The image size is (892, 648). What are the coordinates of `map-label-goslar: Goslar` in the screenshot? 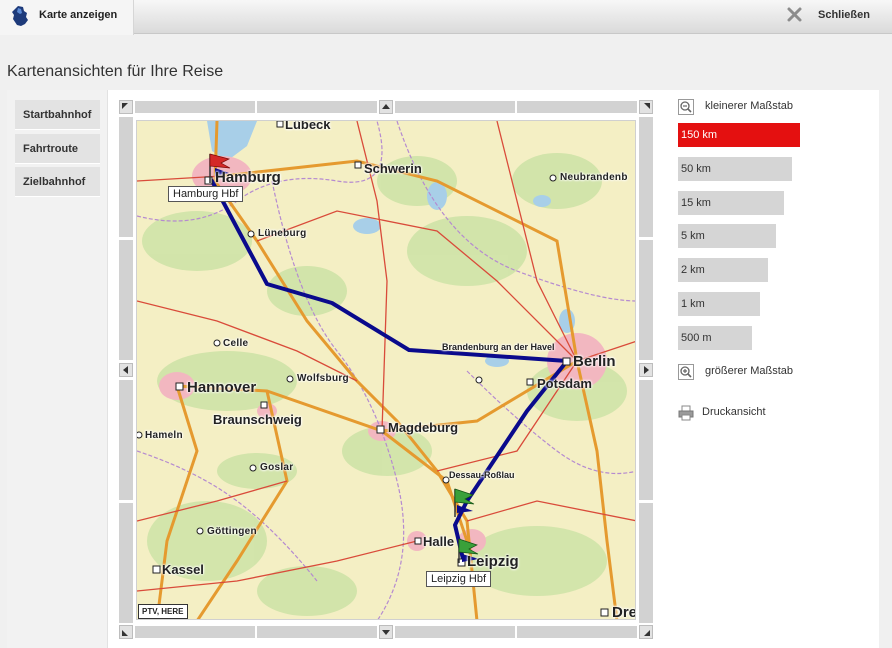 It's located at (277, 467).